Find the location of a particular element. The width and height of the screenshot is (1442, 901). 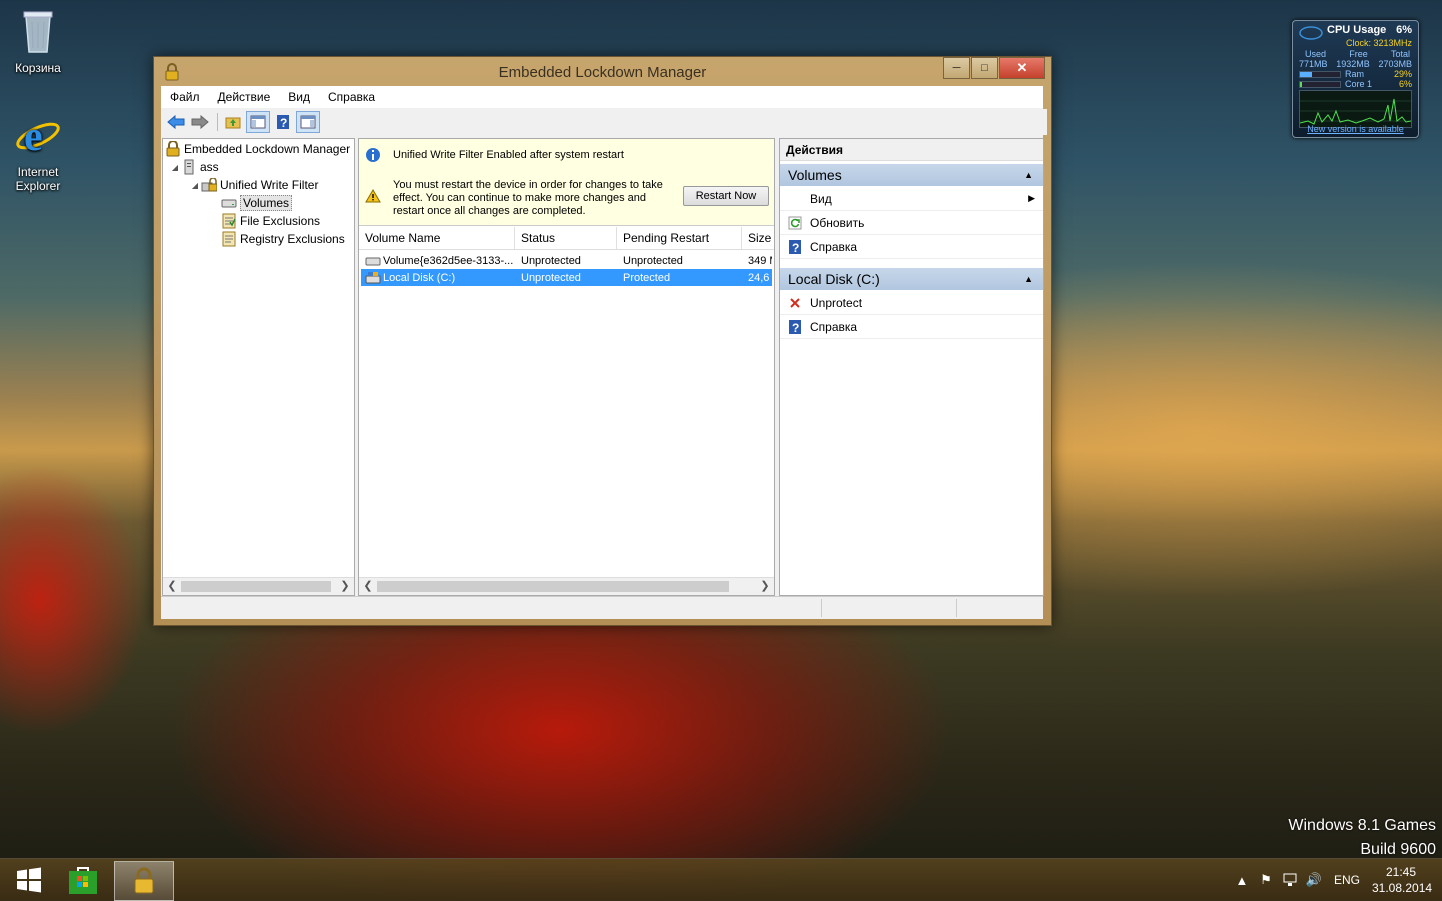

tree-item-device: ◢ ass is located at coordinates (194, 167).